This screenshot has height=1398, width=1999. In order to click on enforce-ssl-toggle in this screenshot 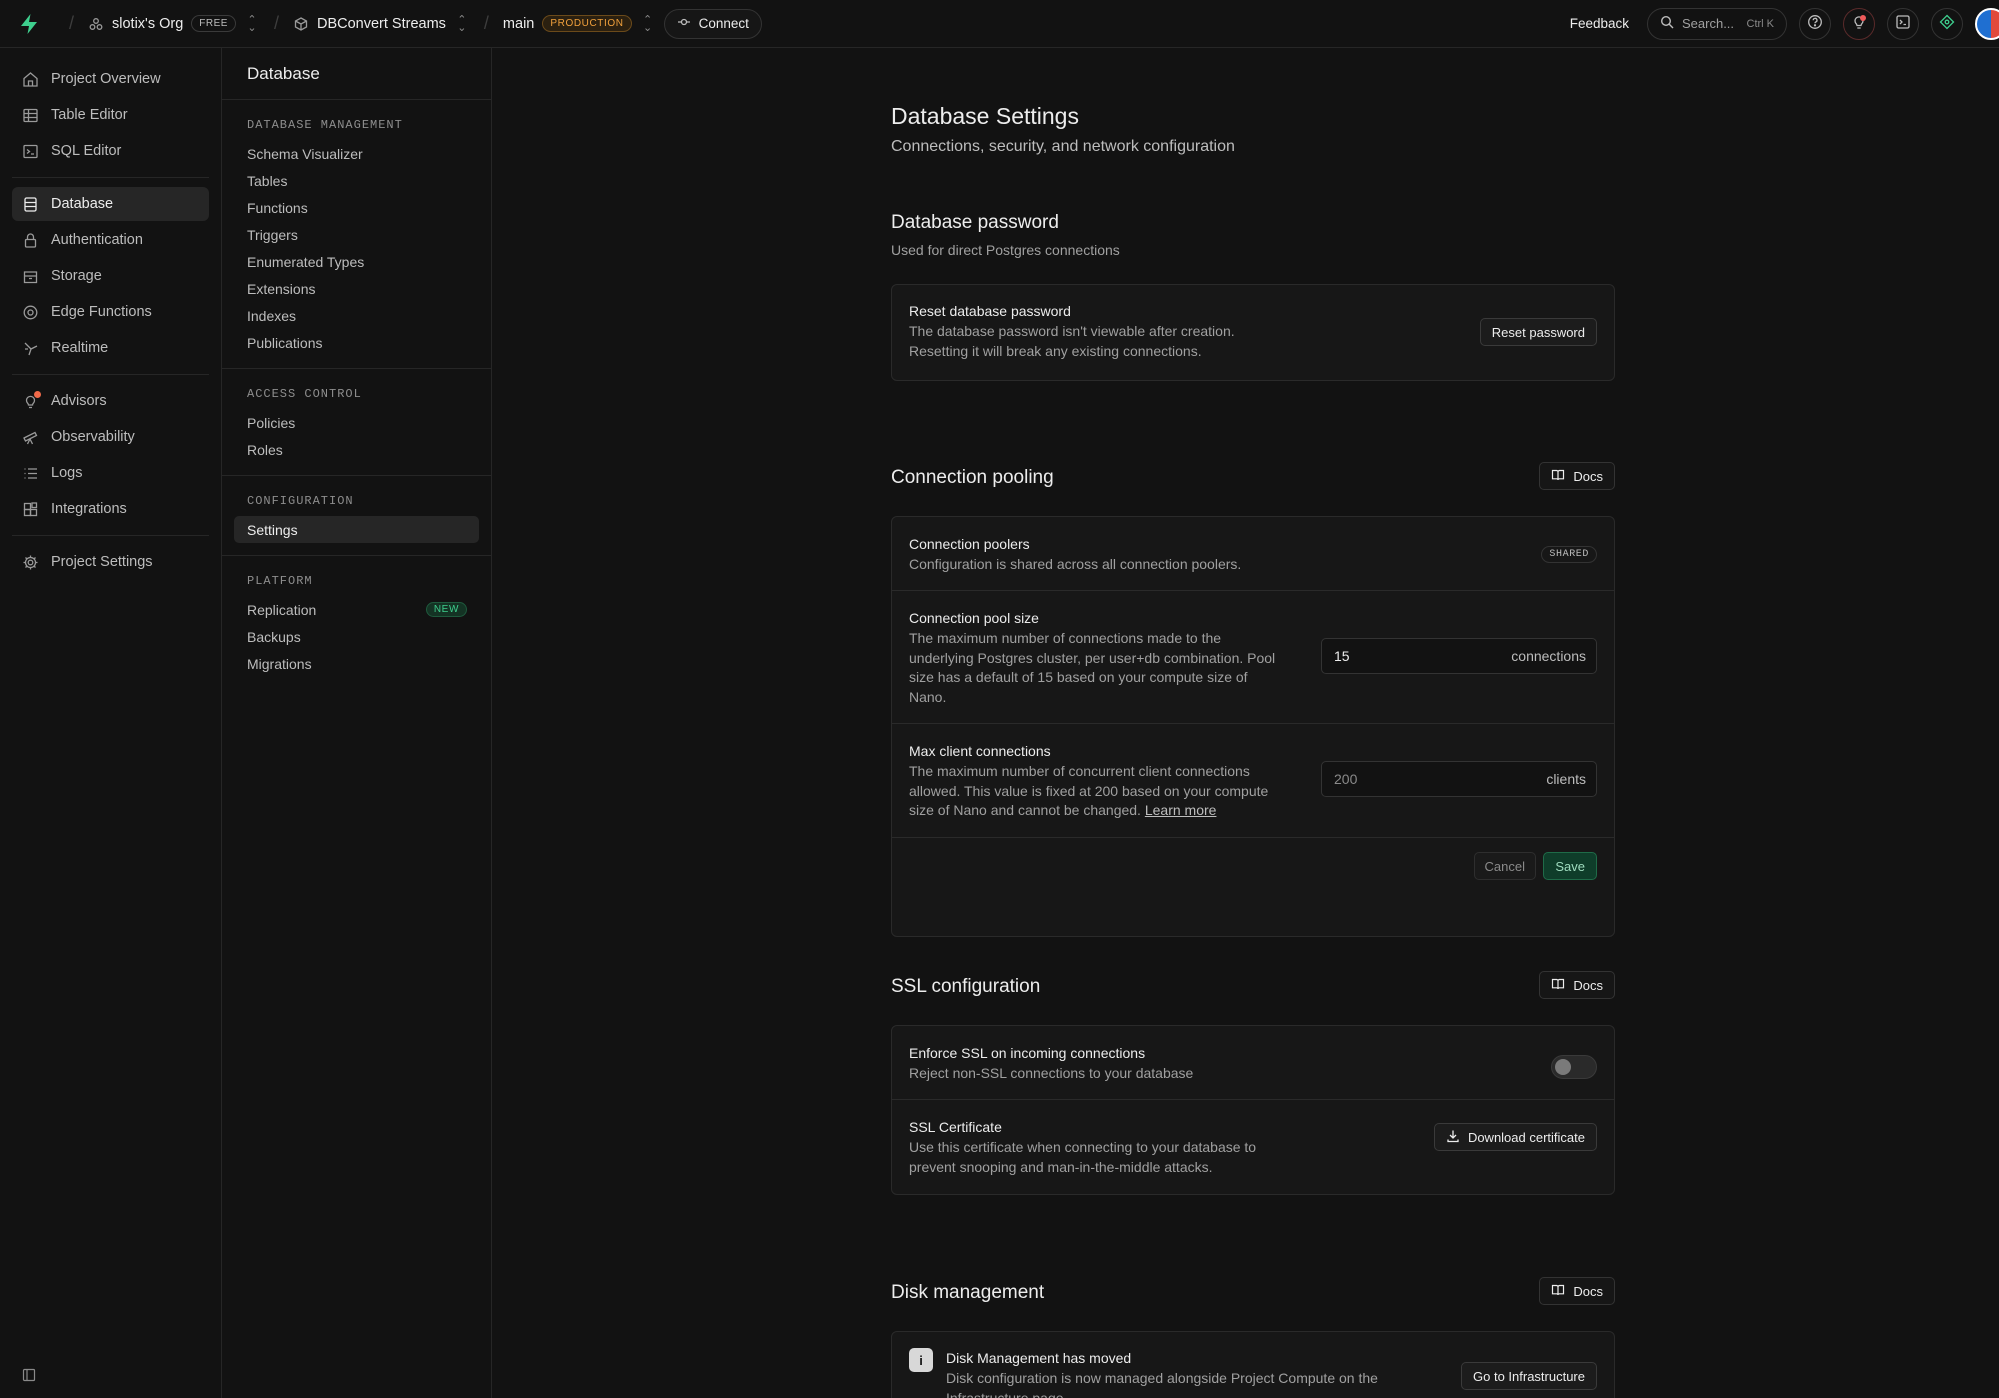, I will do `click(1574, 1067)`.